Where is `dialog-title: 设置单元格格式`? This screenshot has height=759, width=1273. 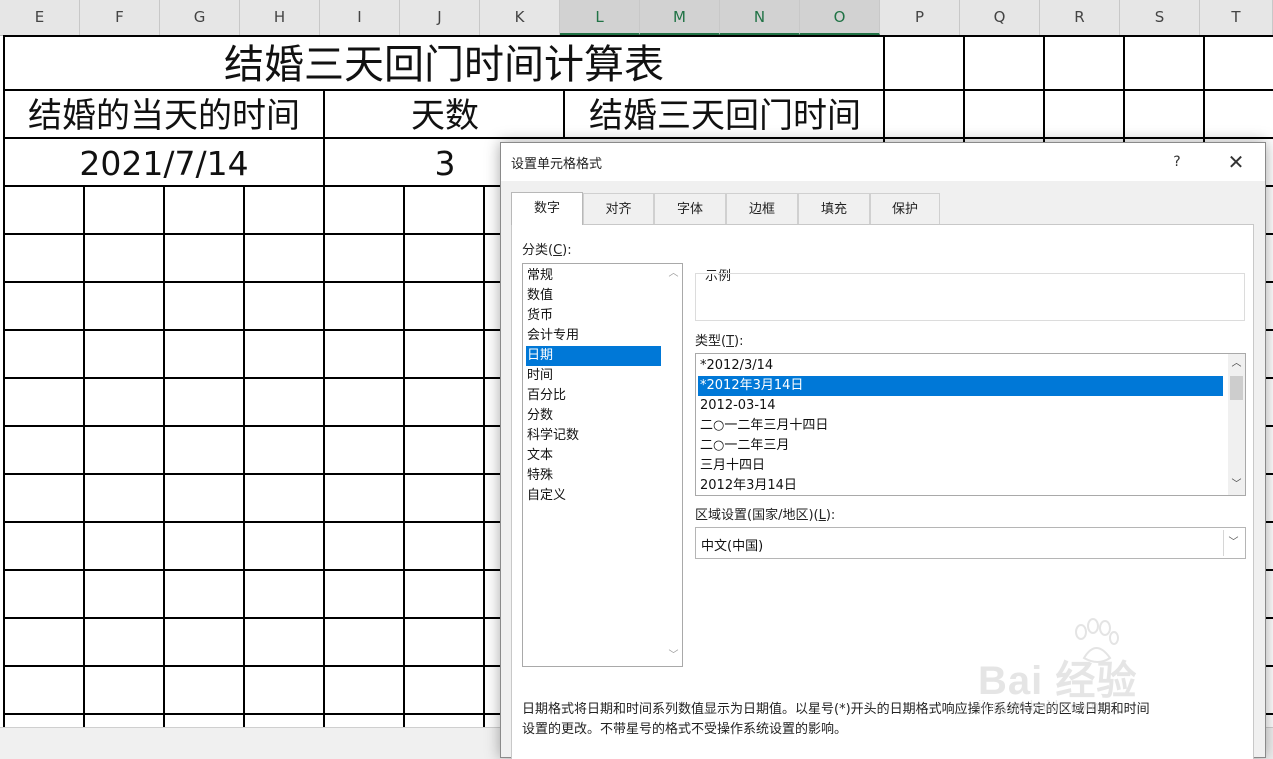
dialog-title: 设置单元格格式 is located at coordinates (557, 164).